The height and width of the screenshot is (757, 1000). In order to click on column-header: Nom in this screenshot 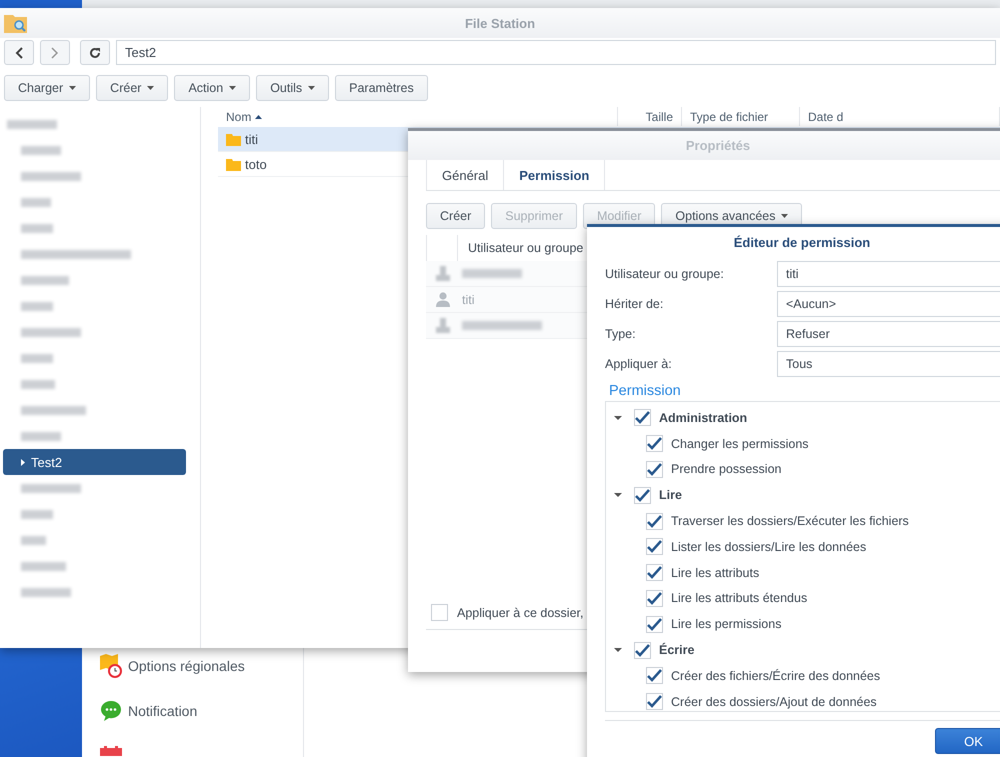, I will do `click(418, 116)`.